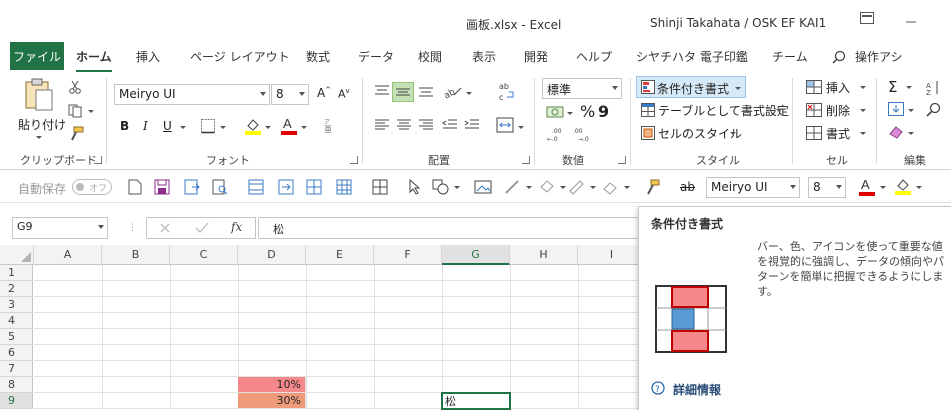 The width and height of the screenshot is (951, 410). I want to click on tab-developer: 開発, so click(536, 56).